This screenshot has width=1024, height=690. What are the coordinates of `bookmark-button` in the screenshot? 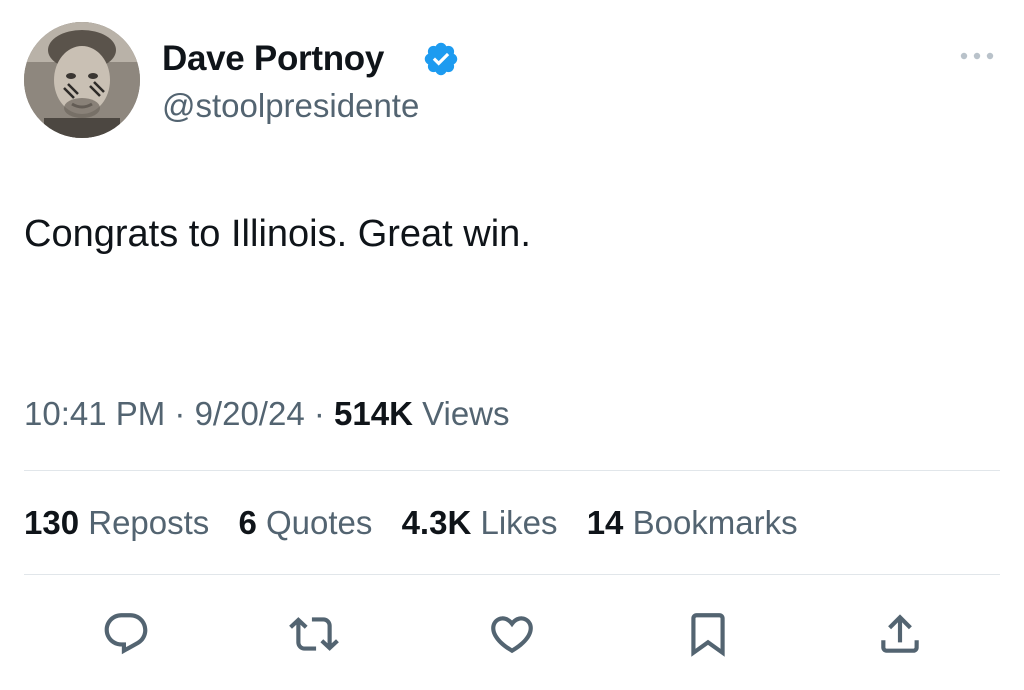 It's located at (708, 634).